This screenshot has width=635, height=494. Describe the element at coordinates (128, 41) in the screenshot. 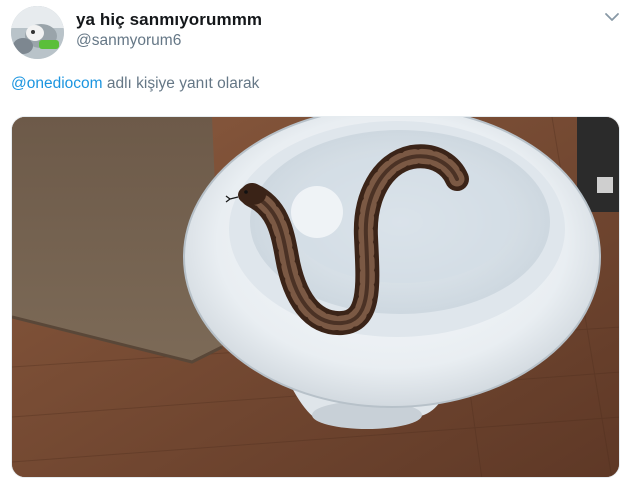

I see `user-handle: @sanmyorum6` at that location.